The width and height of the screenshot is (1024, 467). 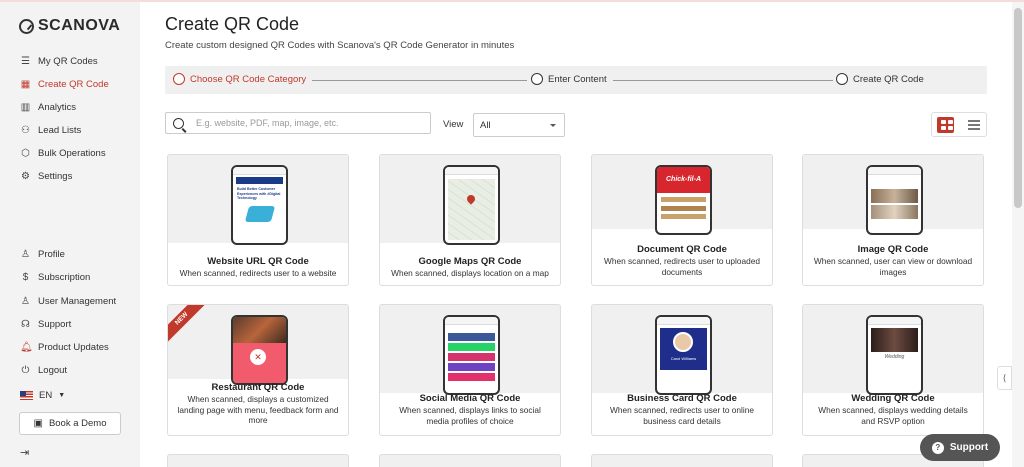 I want to click on dollar-icon: $, so click(x=25, y=277).